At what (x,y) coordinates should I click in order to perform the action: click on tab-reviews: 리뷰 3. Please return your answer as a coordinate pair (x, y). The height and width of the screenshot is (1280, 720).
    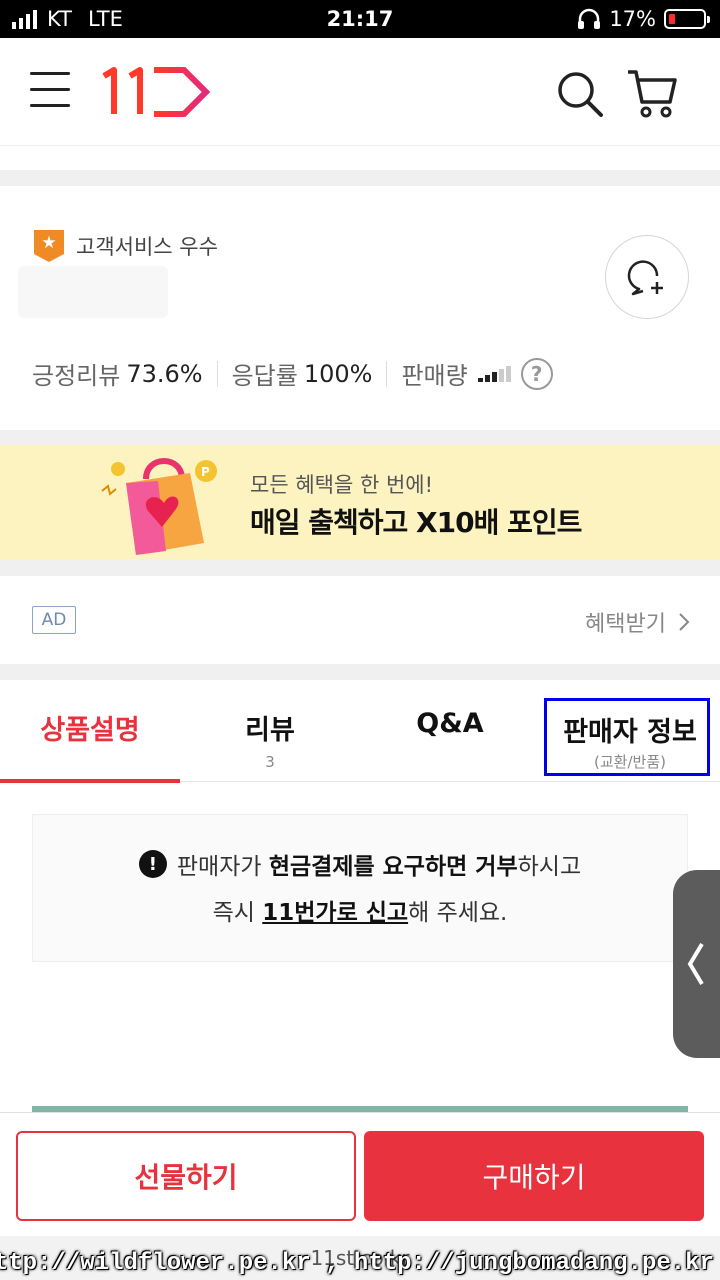
    Looking at the image, I should click on (270, 731).